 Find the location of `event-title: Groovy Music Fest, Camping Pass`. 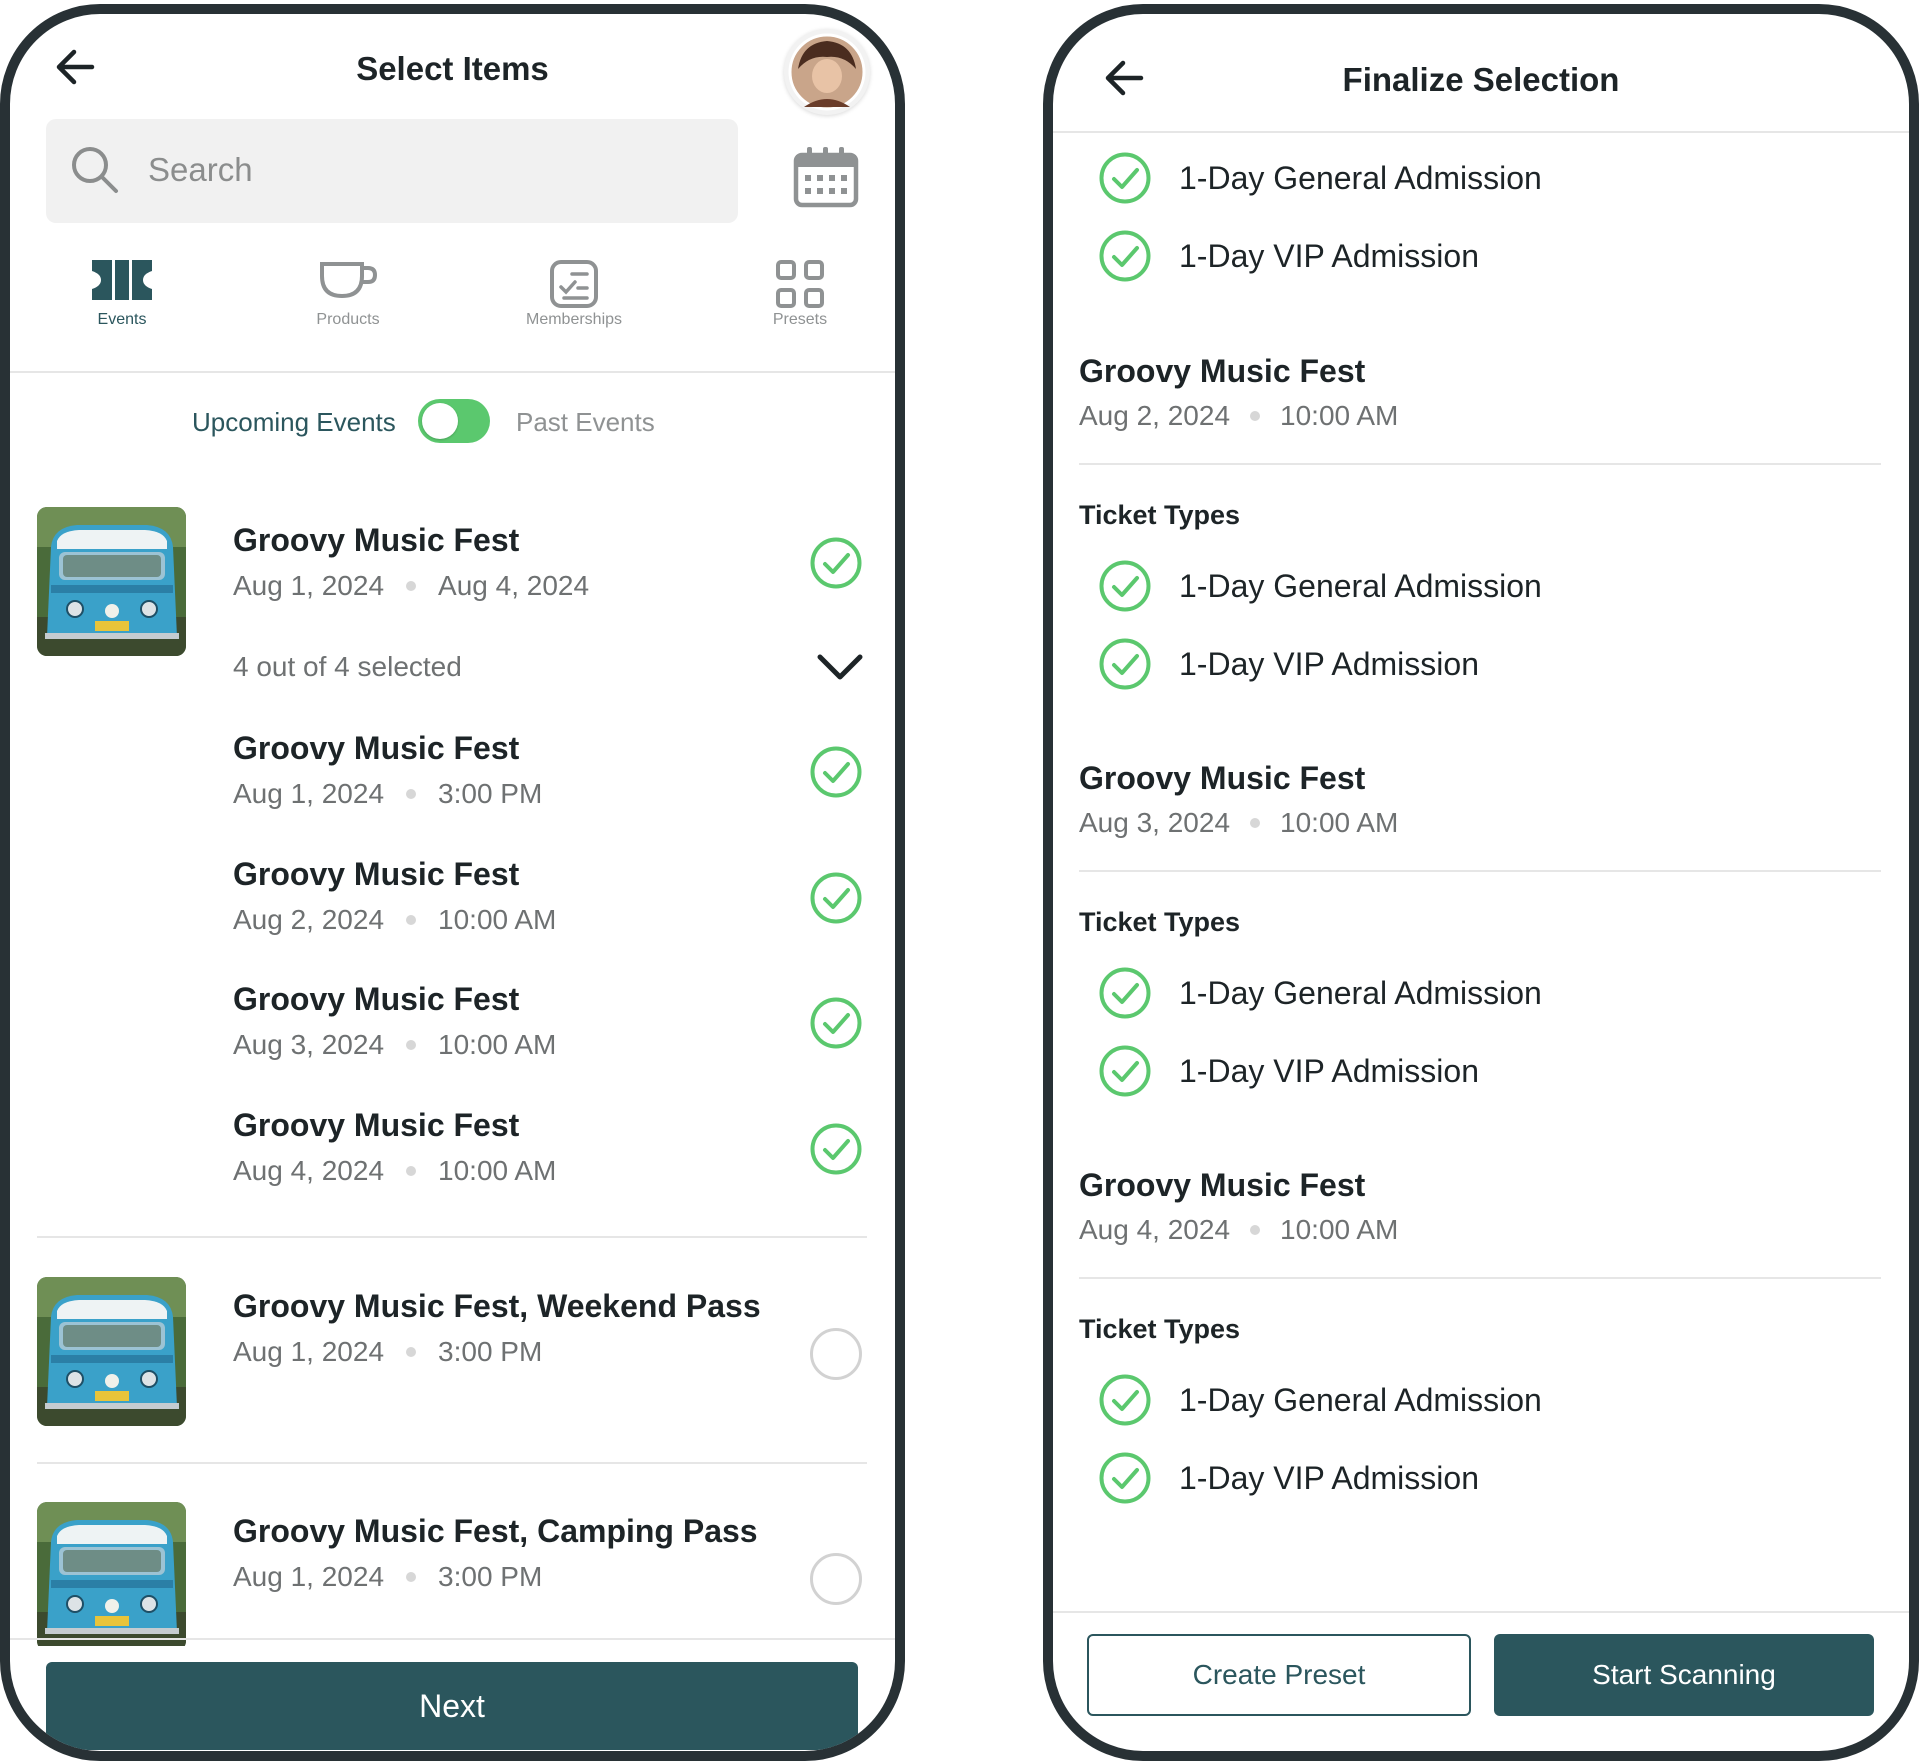

event-title: Groovy Music Fest, Camping Pass is located at coordinates (495, 1531).